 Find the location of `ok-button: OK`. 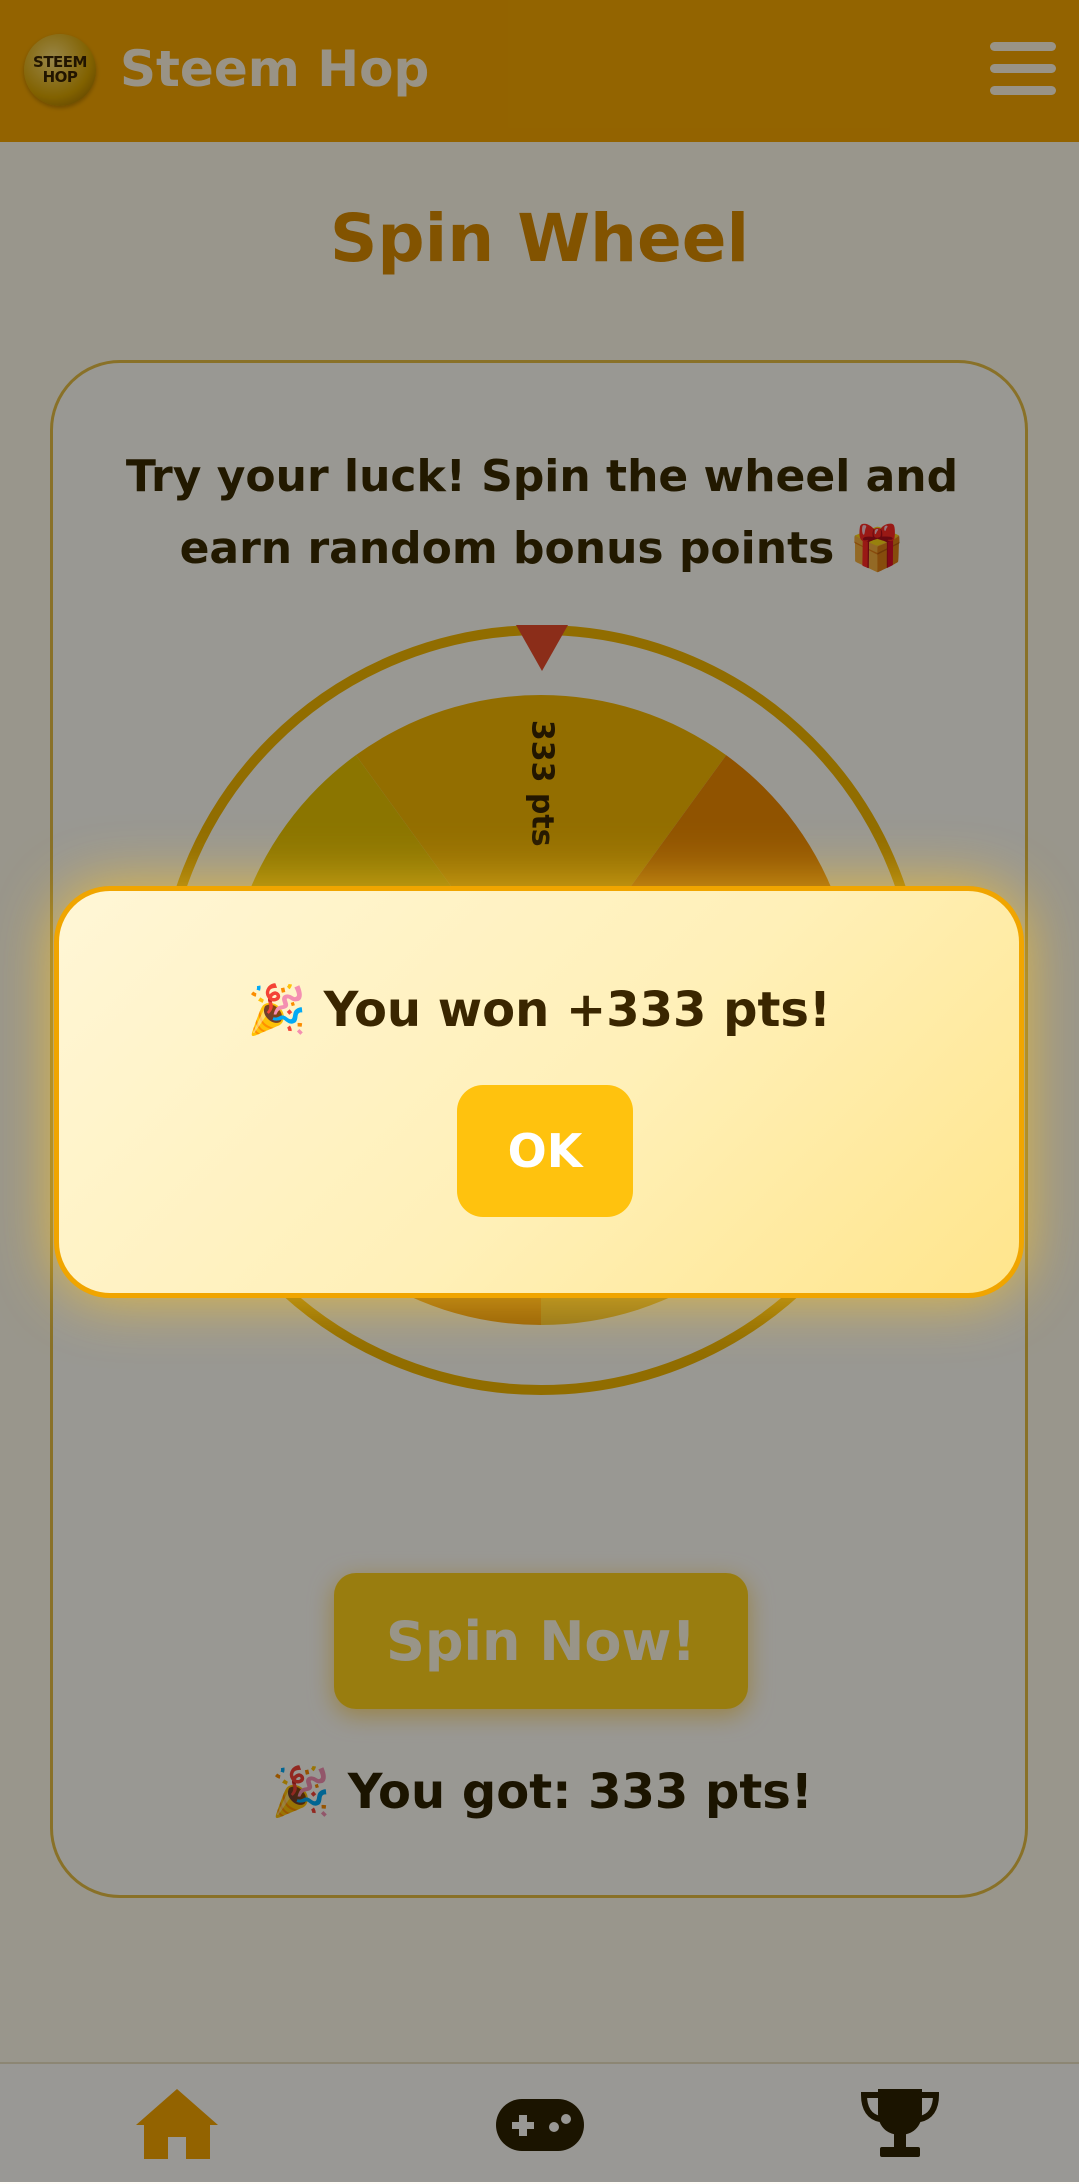

ok-button: OK is located at coordinates (545, 1151).